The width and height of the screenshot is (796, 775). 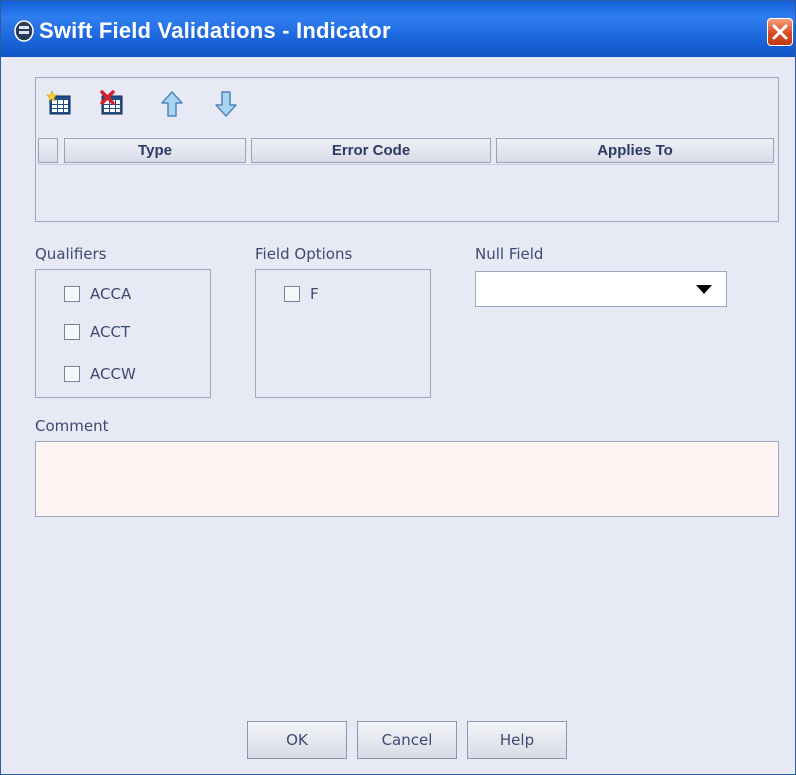 What do you see at coordinates (704, 289) in the screenshot?
I see `dropdown-arrow-icon` at bounding box center [704, 289].